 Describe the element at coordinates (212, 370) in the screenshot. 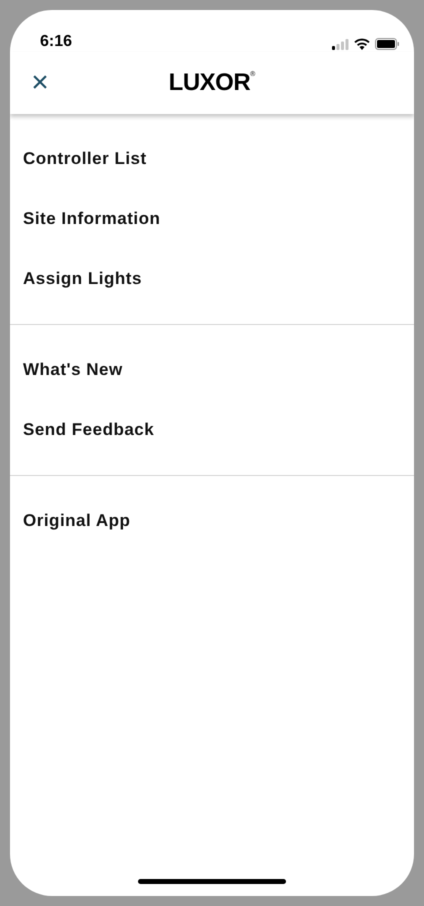

I see `menu-item: What's New` at that location.